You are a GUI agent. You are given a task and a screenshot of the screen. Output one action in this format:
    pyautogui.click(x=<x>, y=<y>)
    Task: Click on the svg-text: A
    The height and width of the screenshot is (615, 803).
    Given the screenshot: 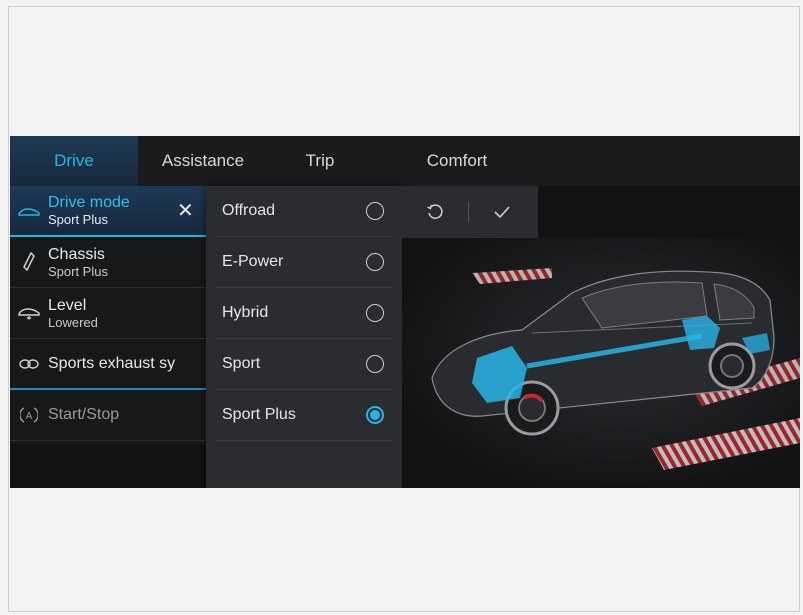 What is the action you would take?
    pyautogui.click(x=29, y=416)
    